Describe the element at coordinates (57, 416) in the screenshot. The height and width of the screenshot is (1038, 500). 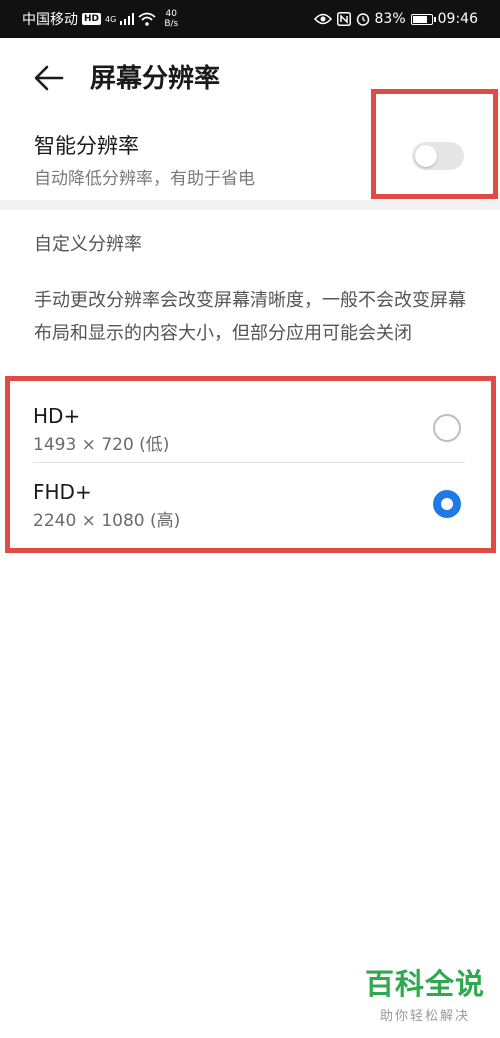
I see `resolution-name: HD+` at that location.